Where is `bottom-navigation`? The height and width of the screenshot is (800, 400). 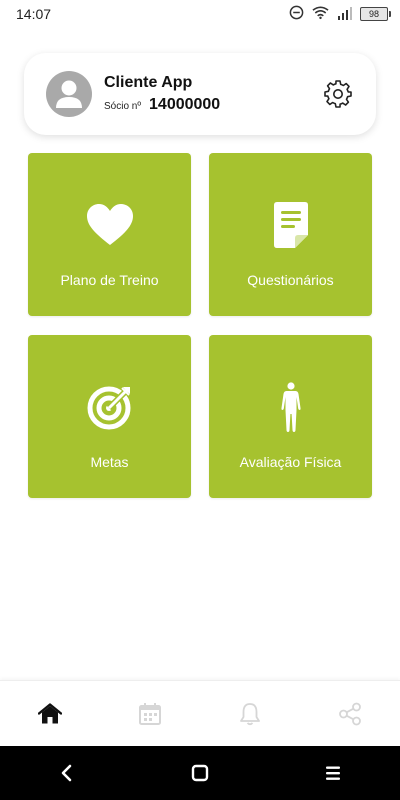
bottom-navigation is located at coordinates (200, 713).